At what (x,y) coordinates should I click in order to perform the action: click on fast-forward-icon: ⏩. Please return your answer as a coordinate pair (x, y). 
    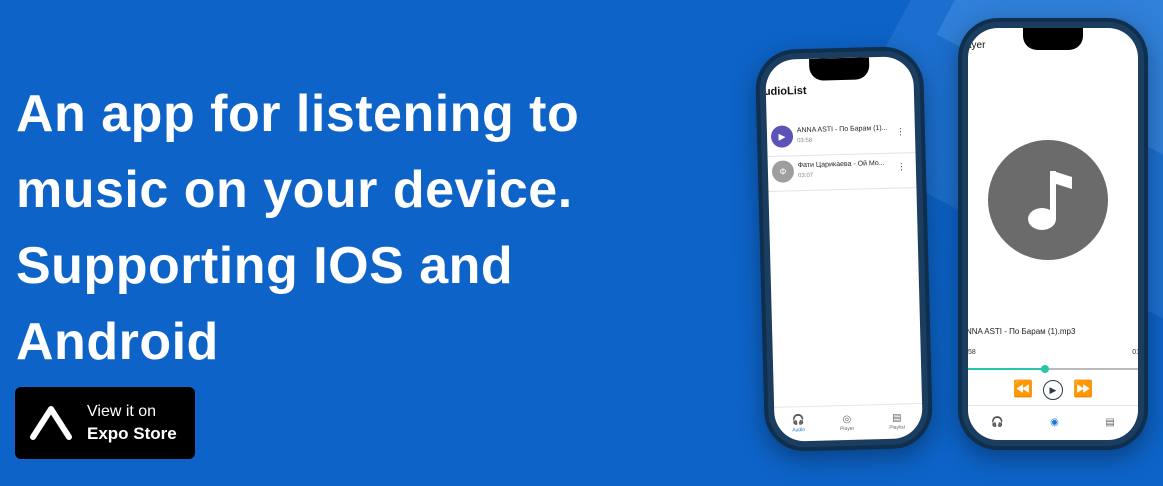
    Looking at the image, I should click on (1083, 390).